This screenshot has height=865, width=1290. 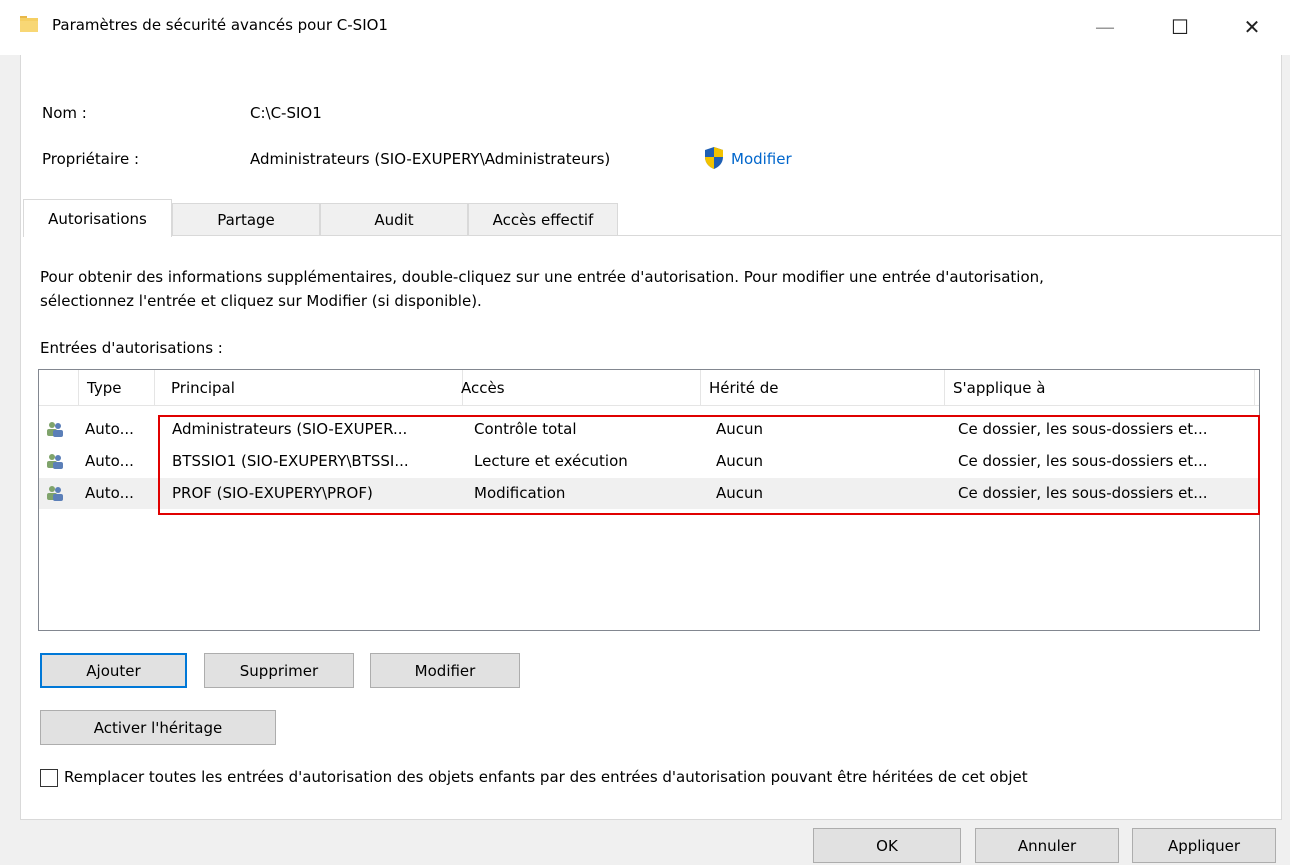 I want to click on enable-inheritance-button: Activer l'héritage, so click(x=158, y=727).